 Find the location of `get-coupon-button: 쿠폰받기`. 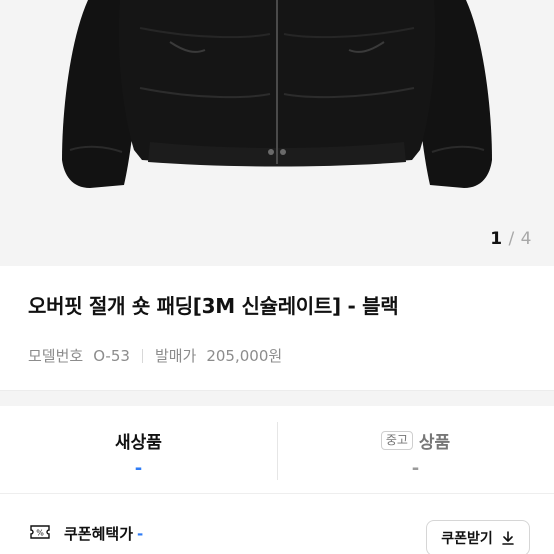

get-coupon-button: 쿠폰받기 is located at coordinates (478, 537).